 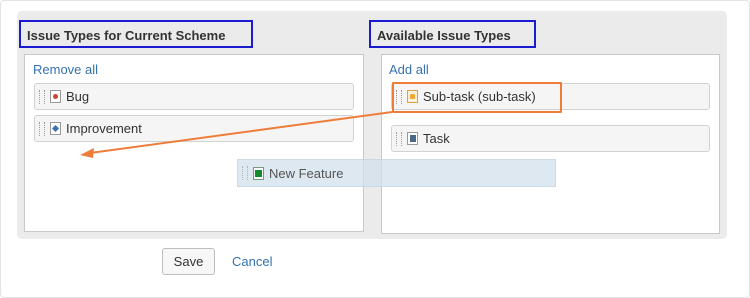 What do you see at coordinates (412, 138) in the screenshot?
I see `task-icon` at bounding box center [412, 138].